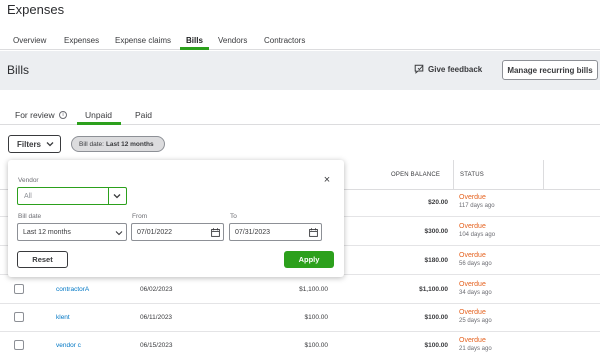 This screenshot has width=600, height=358. I want to click on bill-date: 06/11/2023, so click(156, 317).